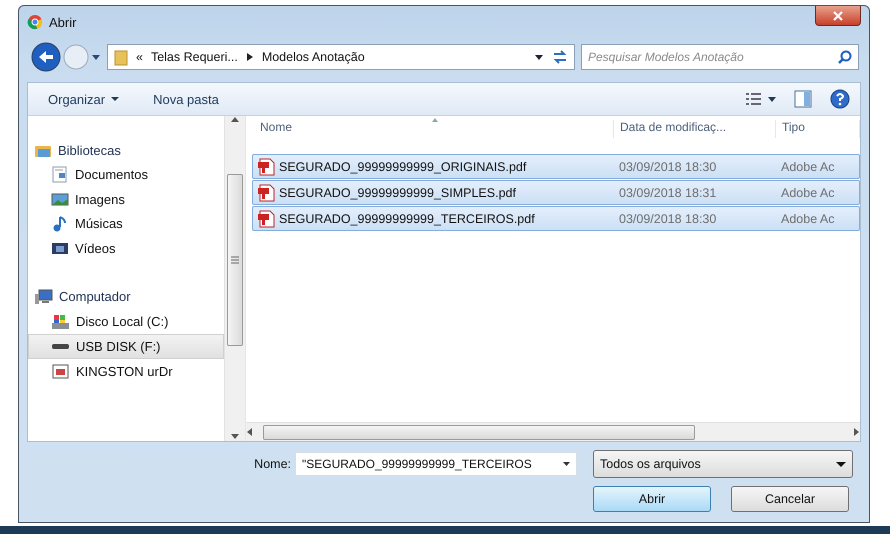  I want to click on sidebar-item: Computador, so click(126, 296).